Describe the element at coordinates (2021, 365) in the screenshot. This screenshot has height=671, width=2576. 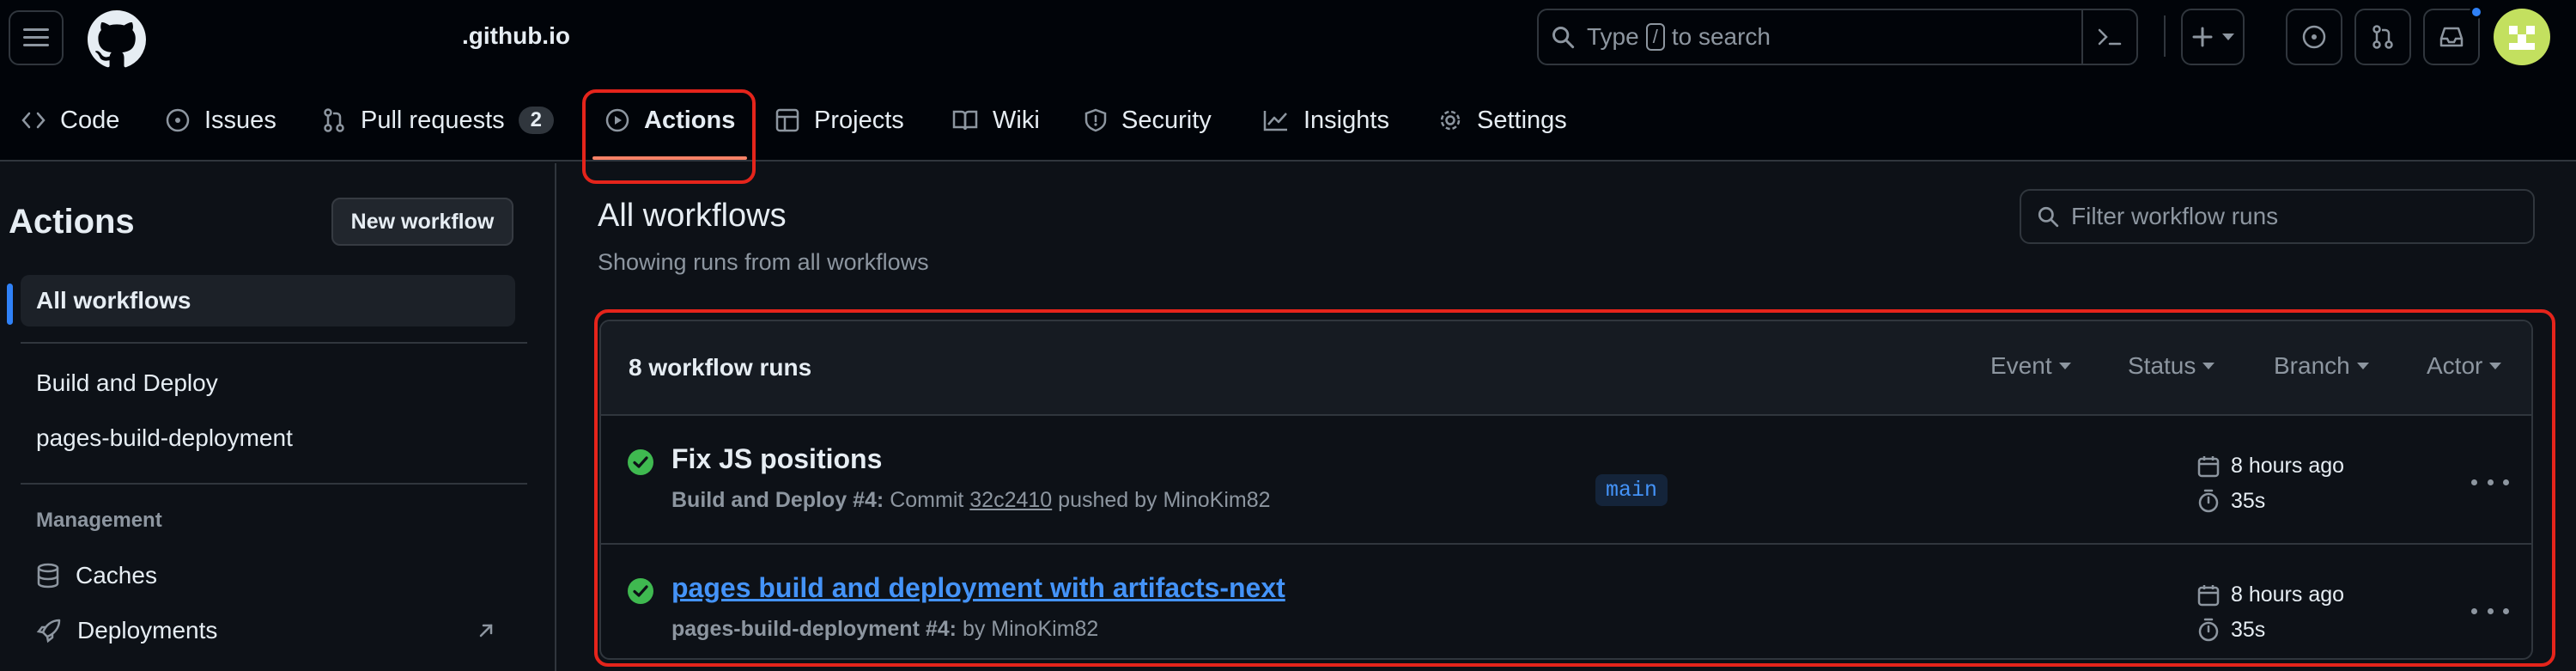
I see `filter-label: Event` at that location.